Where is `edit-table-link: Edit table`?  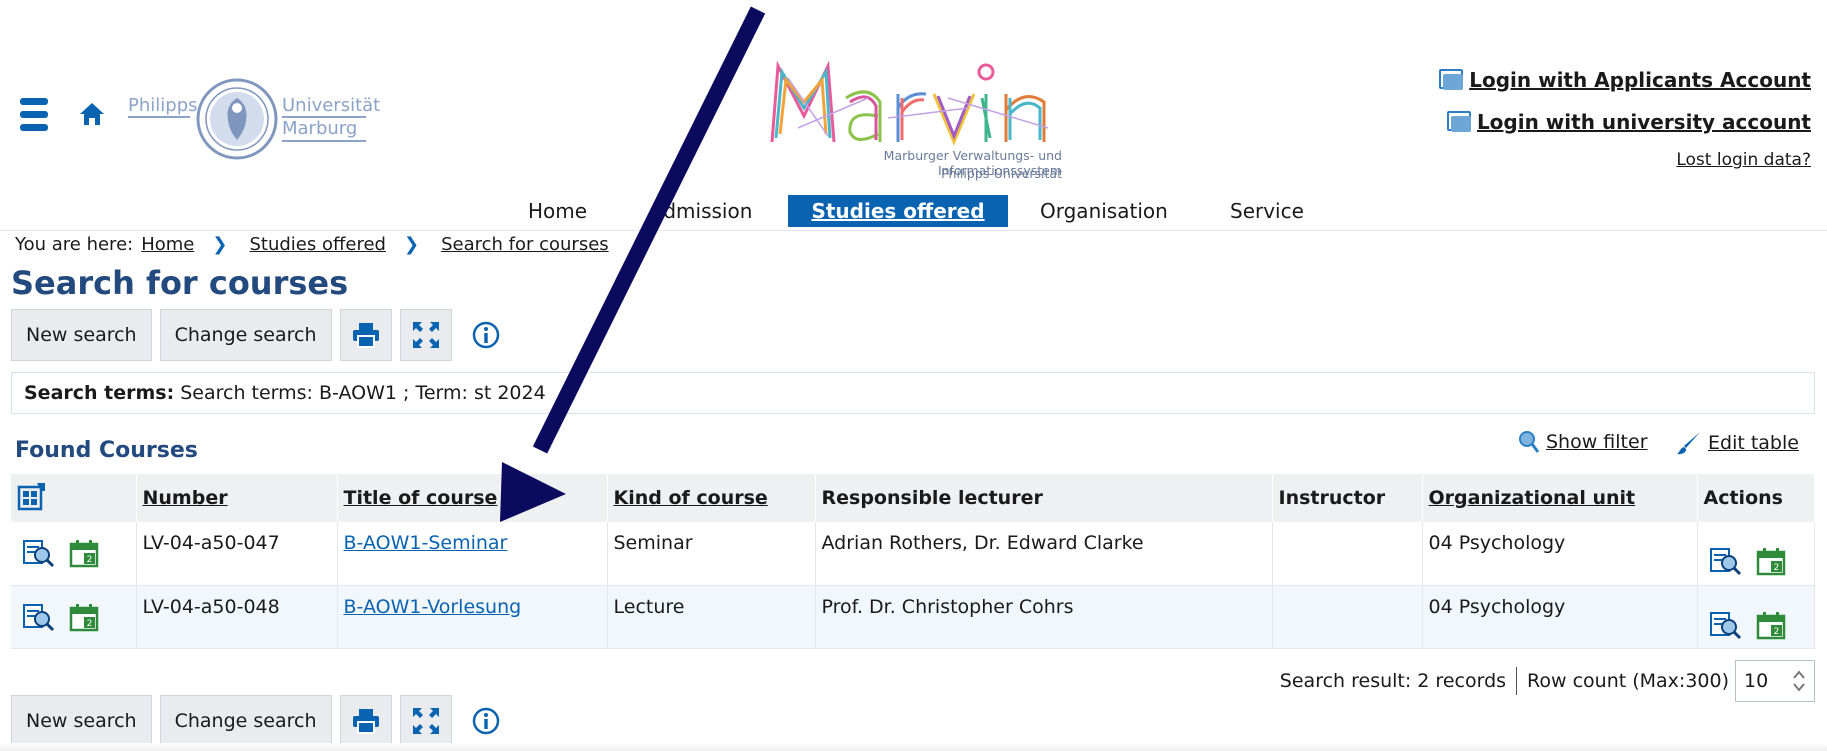 edit-table-link: Edit table is located at coordinates (1737, 443).